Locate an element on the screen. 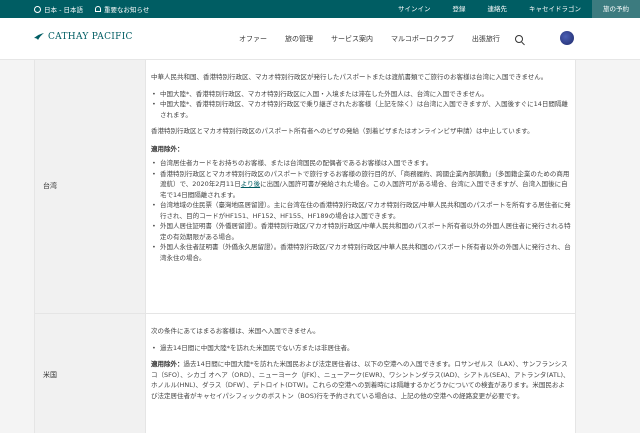 The image size is (640, 433). nav-manage-trip: 旅の管理 is located at coordinates (299, 39).